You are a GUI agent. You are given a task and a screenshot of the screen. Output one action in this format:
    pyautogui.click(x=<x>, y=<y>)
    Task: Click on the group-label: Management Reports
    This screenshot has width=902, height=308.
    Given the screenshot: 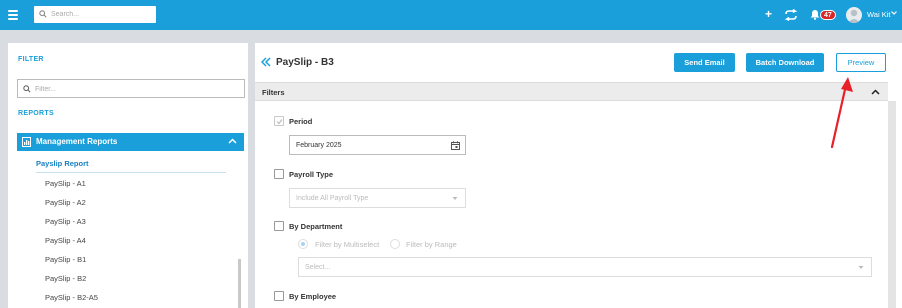 What is the action you would take?
    pyautogui.click(x=77, y=141)
    